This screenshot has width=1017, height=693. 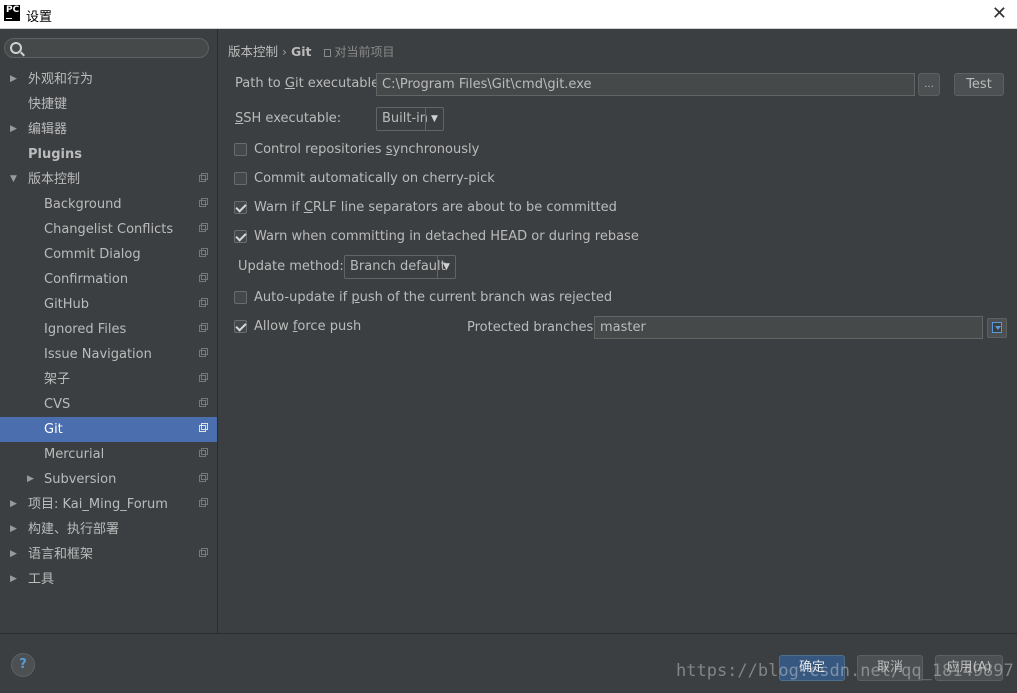 I want to click on pycharm-logo-icon: PC, so click(x=12, y=13).